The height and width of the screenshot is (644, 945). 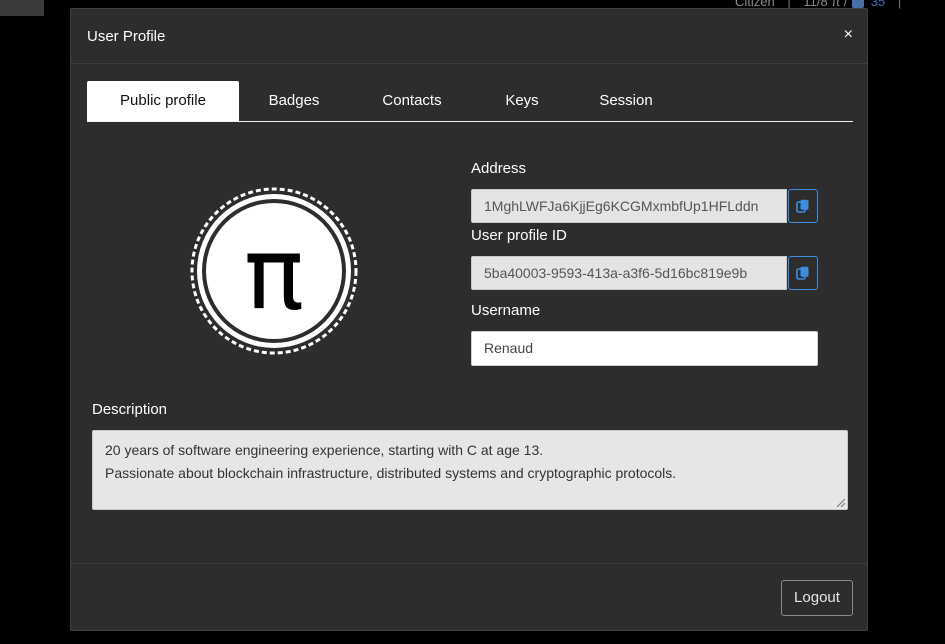 I want to click on modal-title: User Profile, so click(x=126, y=36).